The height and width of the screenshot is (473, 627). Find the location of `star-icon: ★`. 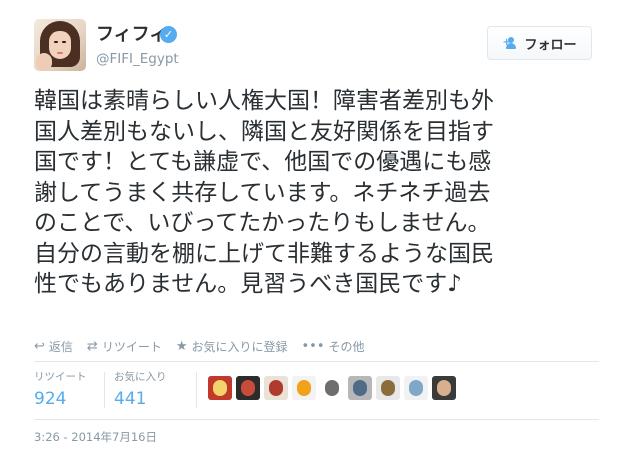

star-icon: ★ is located at coordinates (181, 346).